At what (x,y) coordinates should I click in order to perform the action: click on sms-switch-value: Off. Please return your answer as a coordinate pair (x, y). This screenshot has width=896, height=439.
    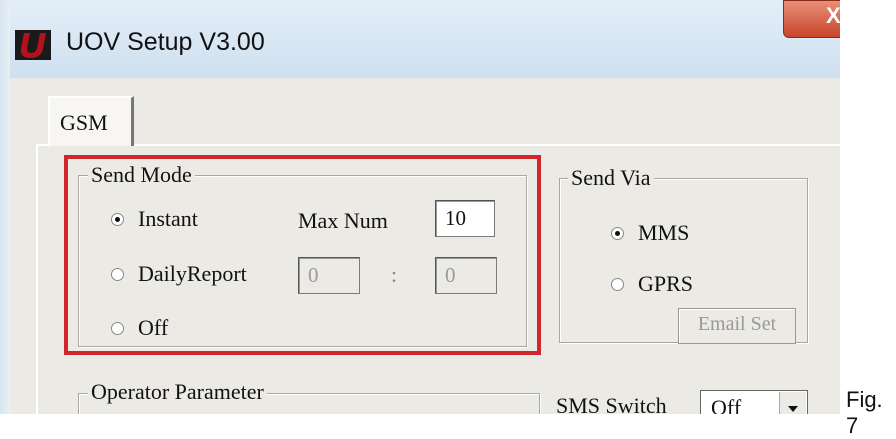
    Looking at the image, I should click on (726, 404).